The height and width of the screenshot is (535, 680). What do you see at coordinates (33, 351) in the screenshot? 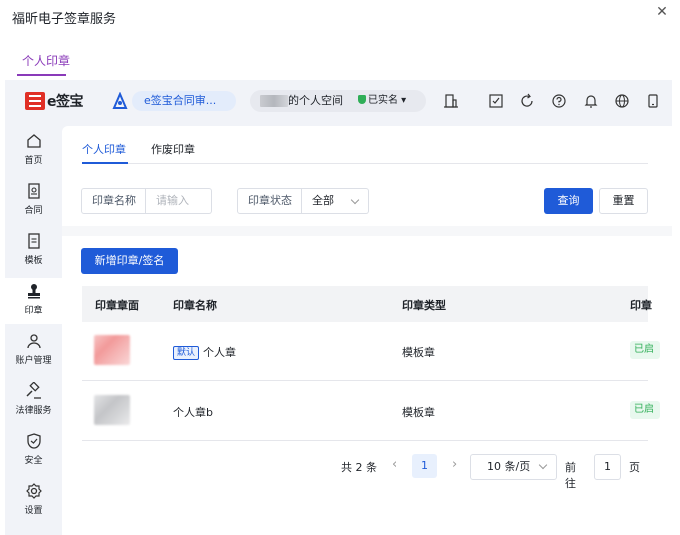
I see `sidebar-item-account: 账户管理` at bounding box center [33, 351].